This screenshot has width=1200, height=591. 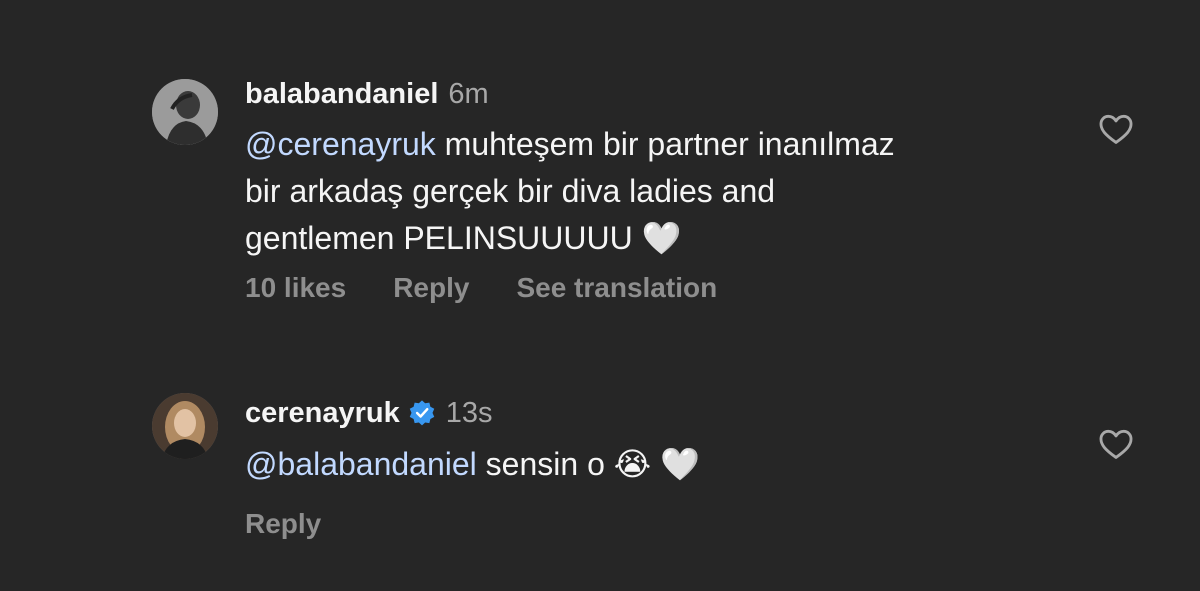 What do you see at coordinates (341, 94) in the screenshot?
I see `username: balabandaniel` at bounding box center [341, 94].